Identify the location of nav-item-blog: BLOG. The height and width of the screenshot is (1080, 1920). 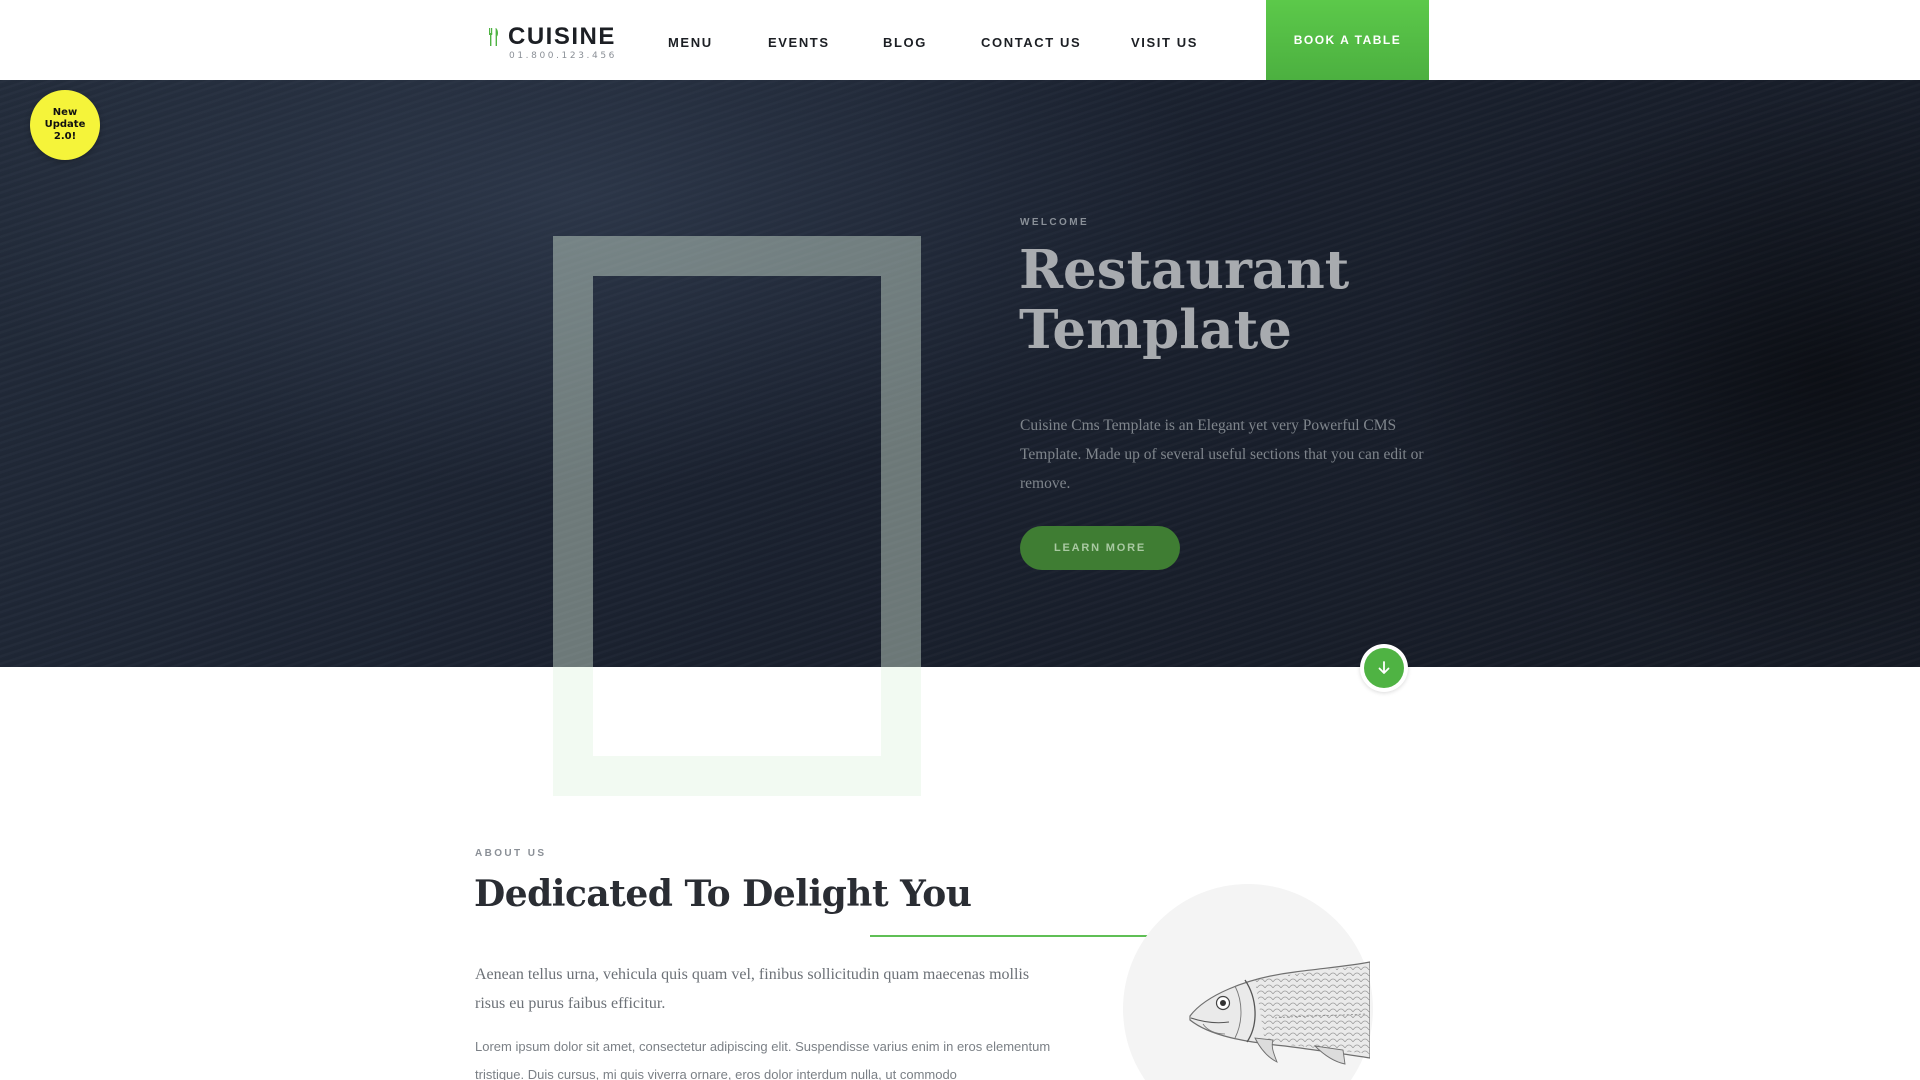
(905, 42).